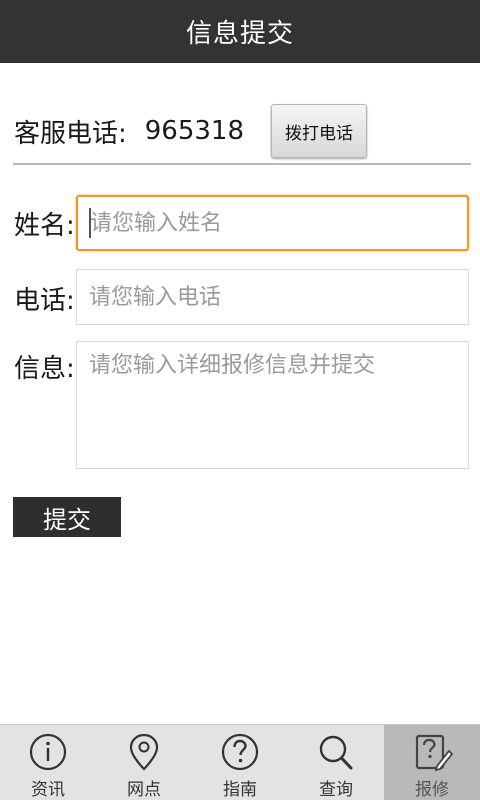  I want to click on bottom-tabbar: 资讯 网点 指南 查询 报修, so click(240, 762).